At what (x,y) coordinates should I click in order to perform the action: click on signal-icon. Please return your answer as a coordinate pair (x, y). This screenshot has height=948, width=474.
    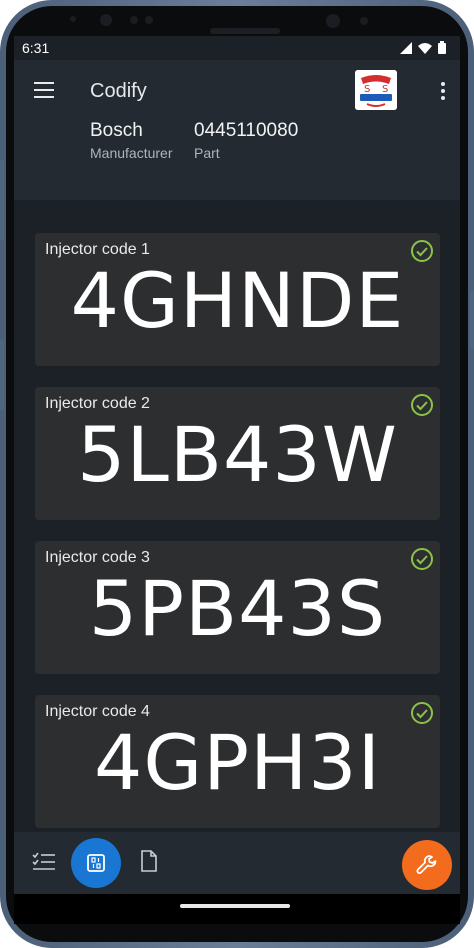
    Looking at the image, I should click on (406, 47).